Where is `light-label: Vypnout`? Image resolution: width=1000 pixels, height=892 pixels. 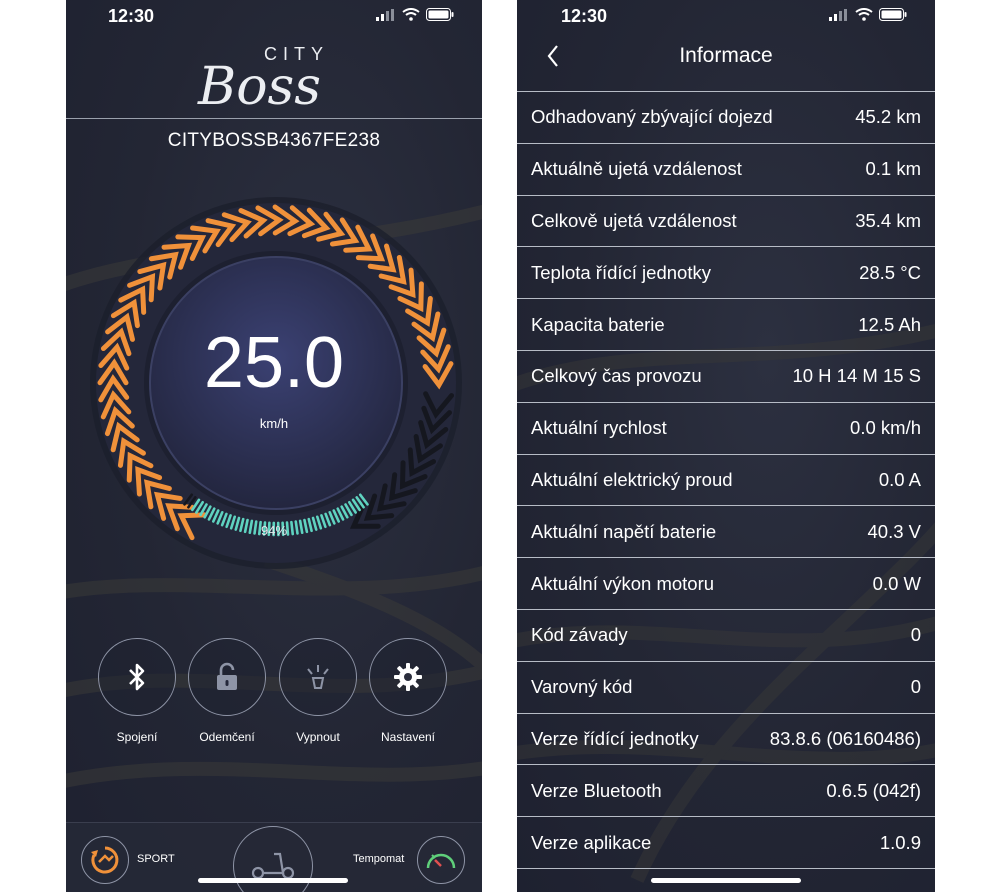 light-label: Vypnout is located at coordinates (318, 737).